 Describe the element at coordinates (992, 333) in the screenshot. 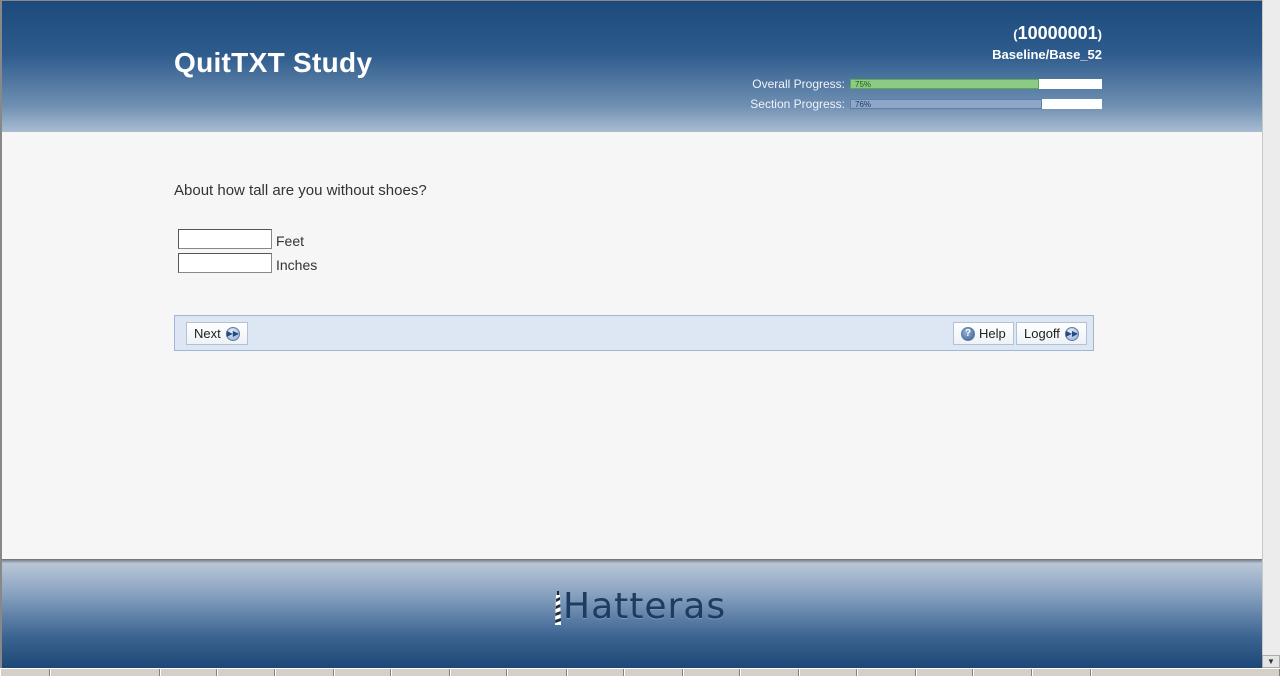

I see `help-button-label: Help` at that location.